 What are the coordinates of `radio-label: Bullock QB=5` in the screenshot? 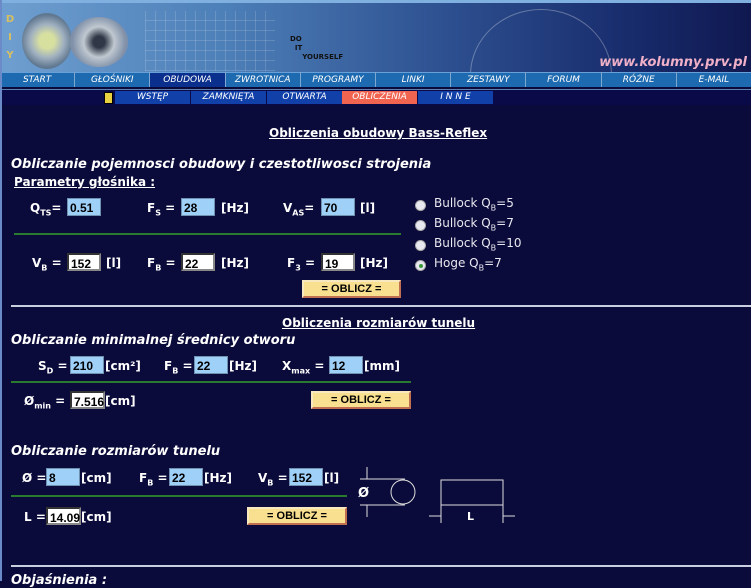 It's located at (474, 204).